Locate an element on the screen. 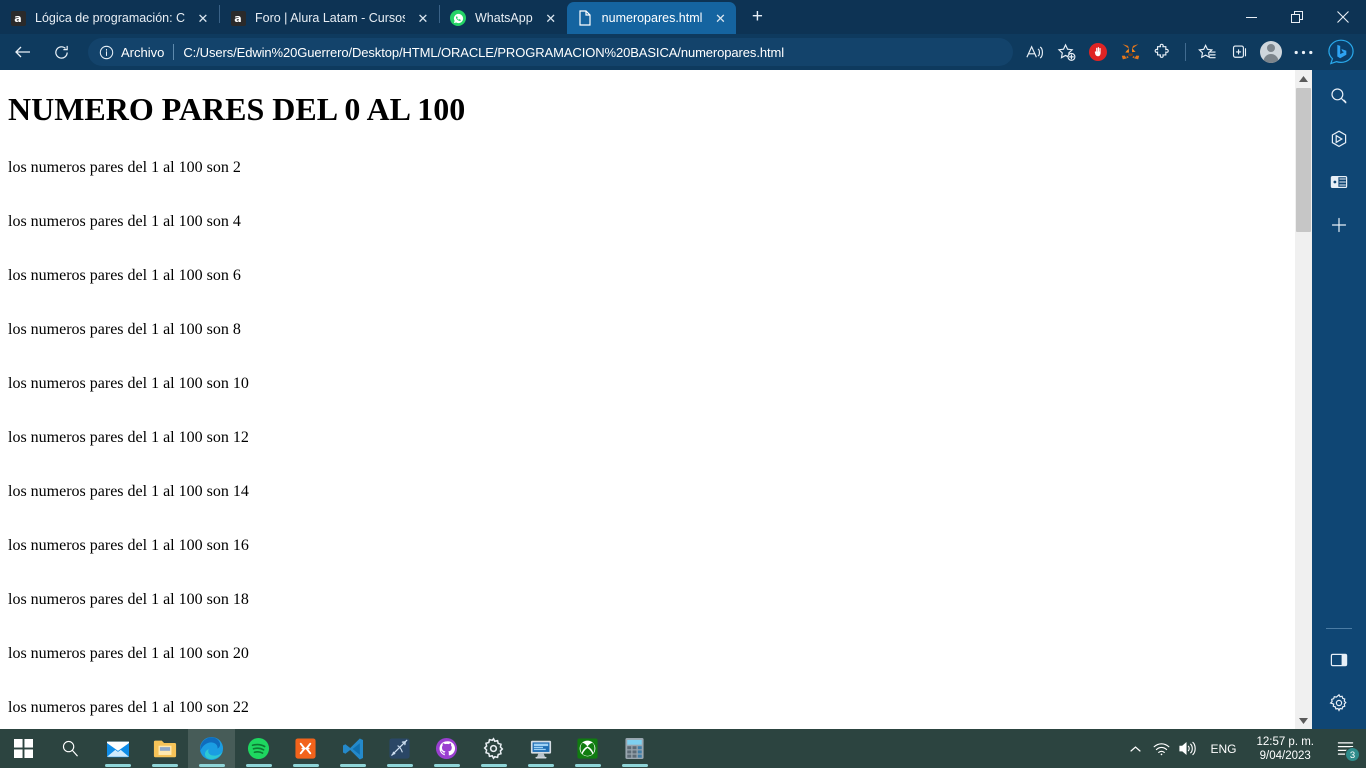 This screenshot has width=1366, height=768. minimize-button is located at coordinates (1251, 17).